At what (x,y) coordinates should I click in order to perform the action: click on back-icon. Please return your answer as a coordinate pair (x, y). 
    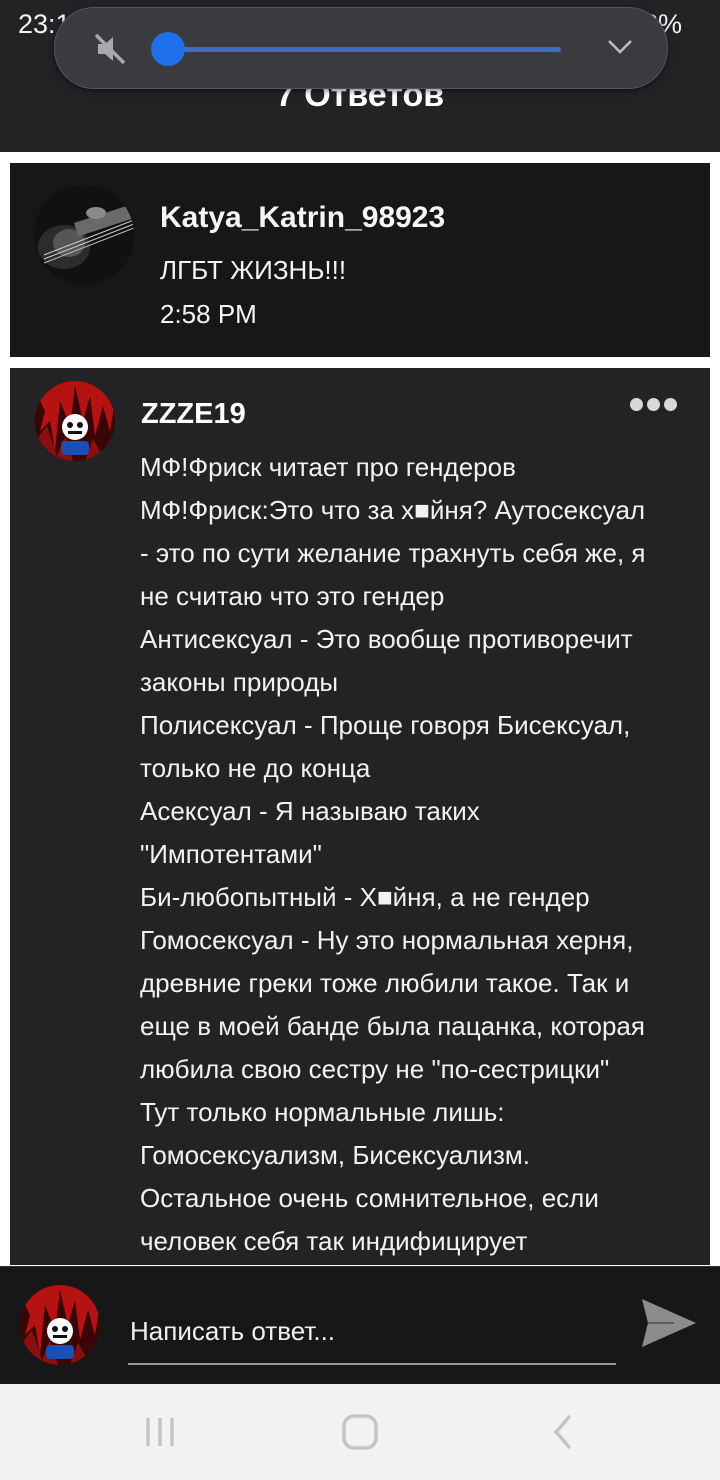
    Looking at the image, I should click on (564, 1432).